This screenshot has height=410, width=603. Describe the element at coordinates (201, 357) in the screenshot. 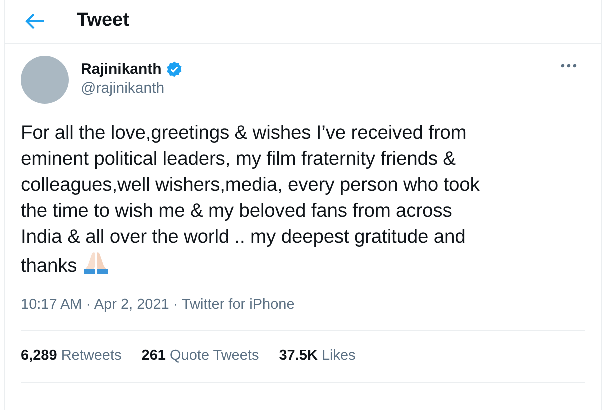

I see `stat-link: 261 Quote Tweets` at that location.